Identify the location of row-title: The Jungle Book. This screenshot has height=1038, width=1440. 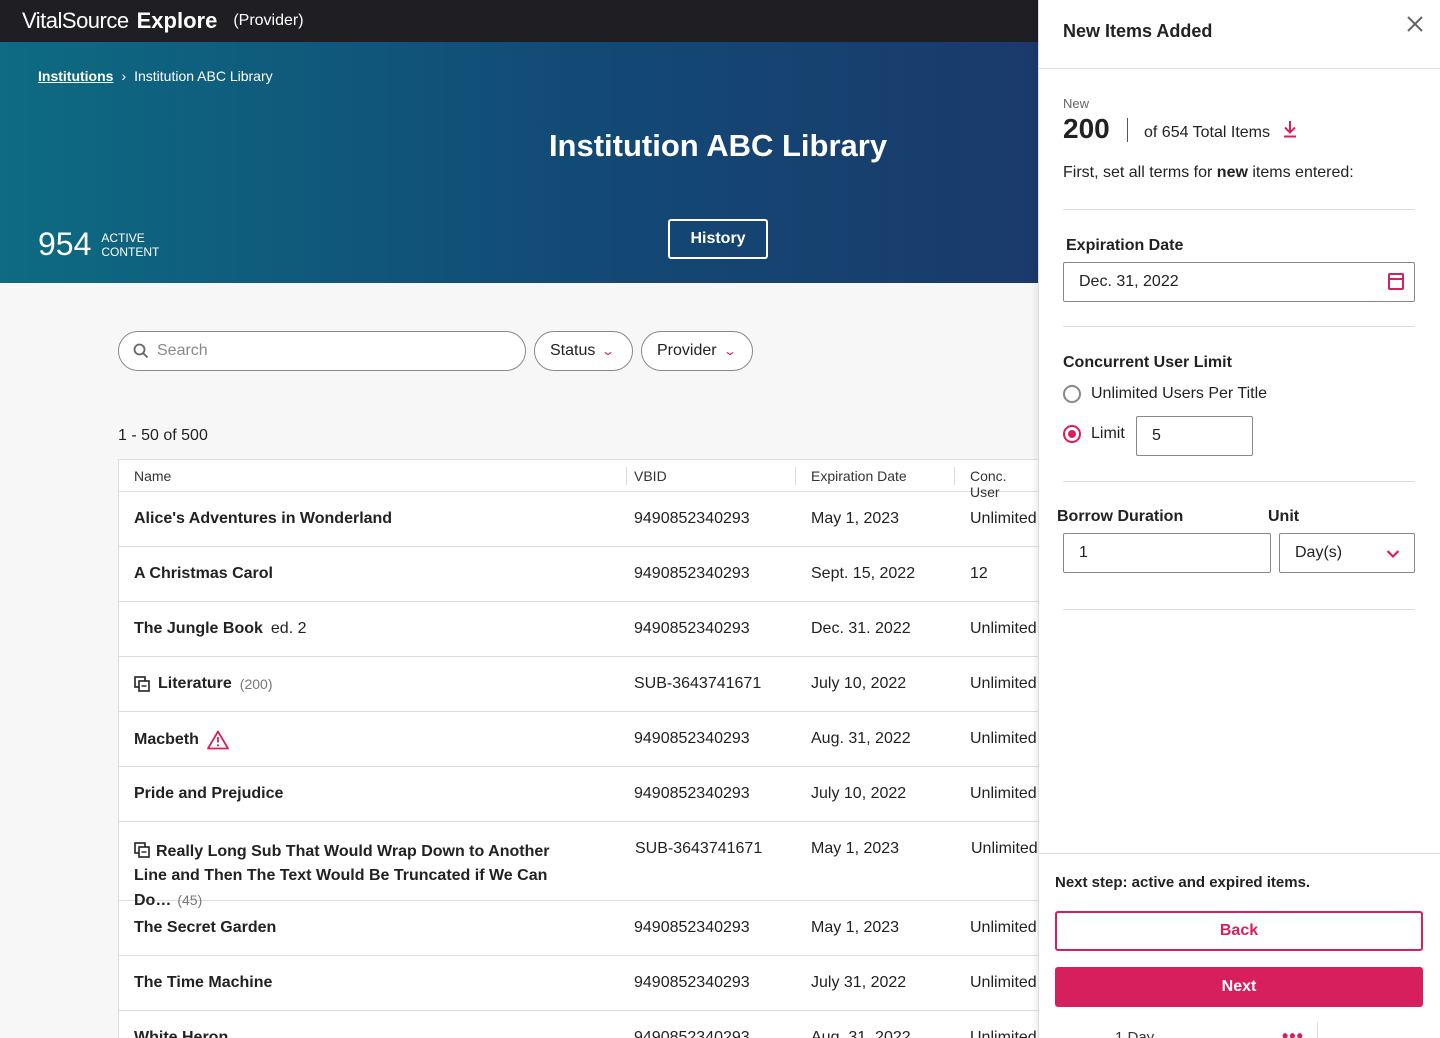
(198, 629).